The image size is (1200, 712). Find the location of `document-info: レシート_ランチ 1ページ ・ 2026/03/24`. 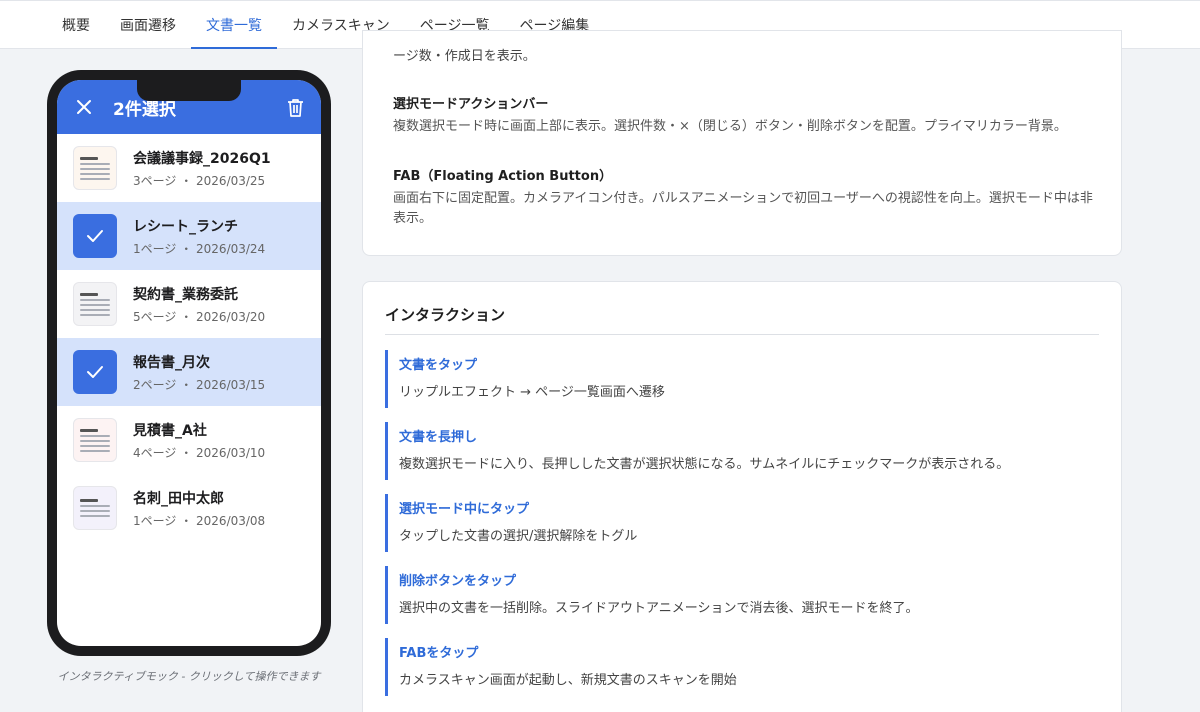

document-info: レシート_ランチ 1ページ ・ 2026/03/24 is located at coordinates (199, 236).